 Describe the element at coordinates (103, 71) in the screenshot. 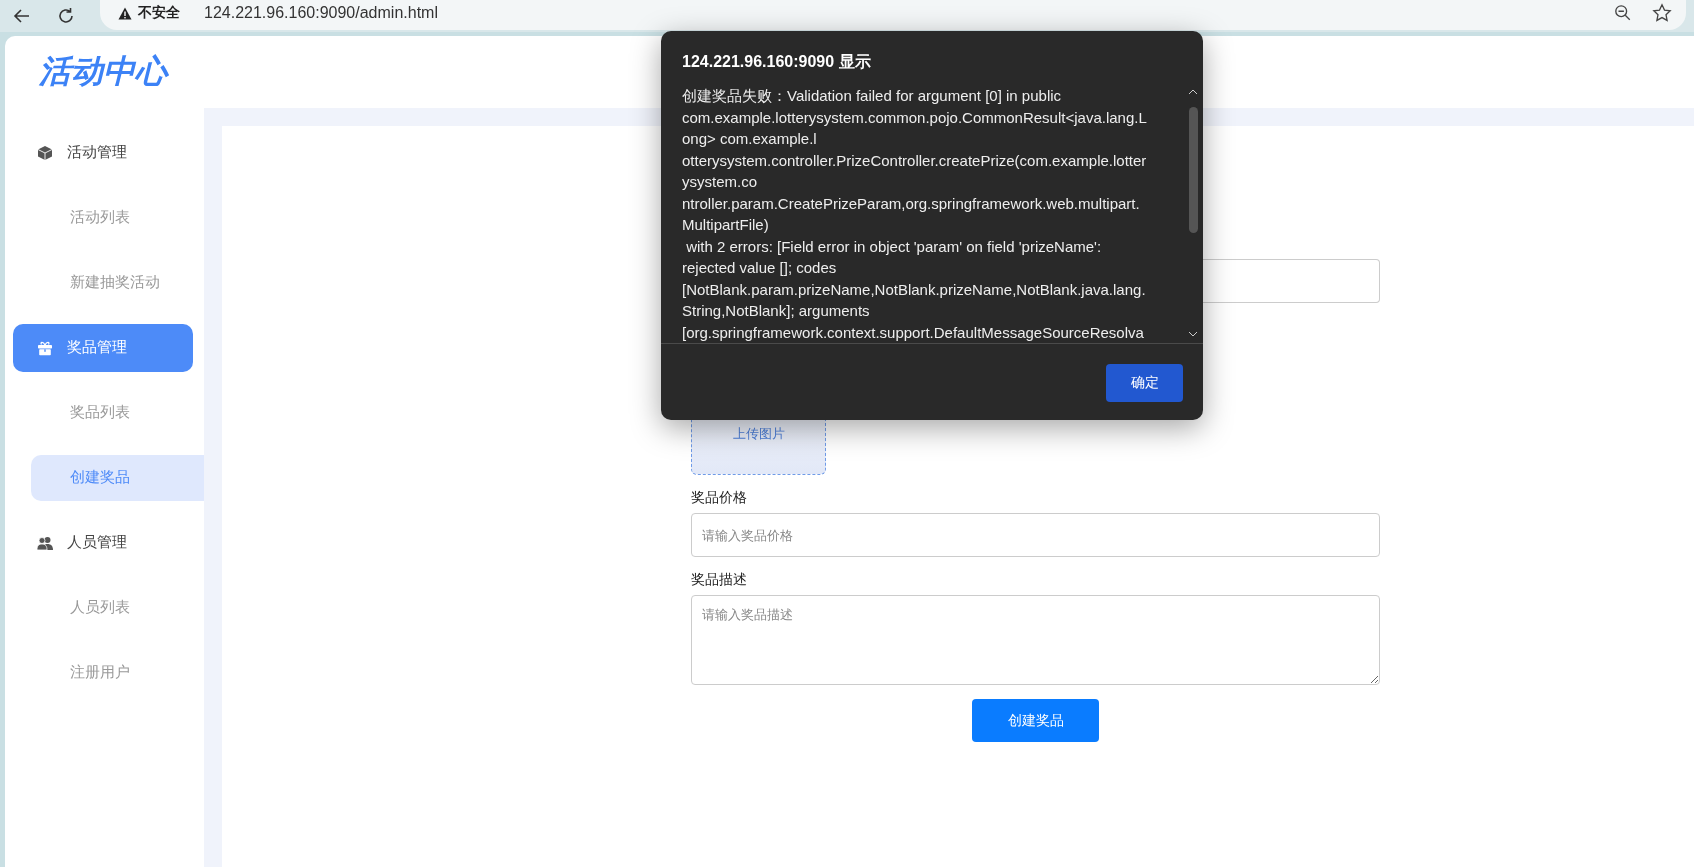

I see `logo-text: 活动中心` at that location.